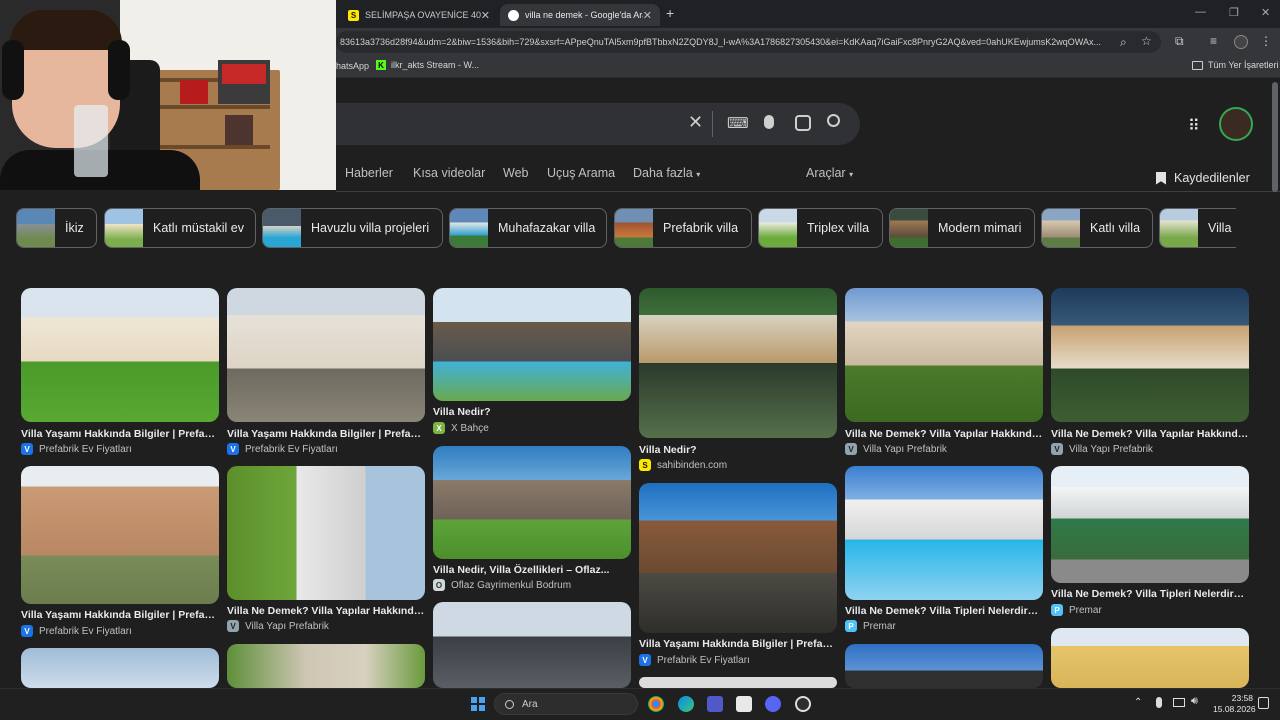  I want to click on capture-icon, so click(744, 704).